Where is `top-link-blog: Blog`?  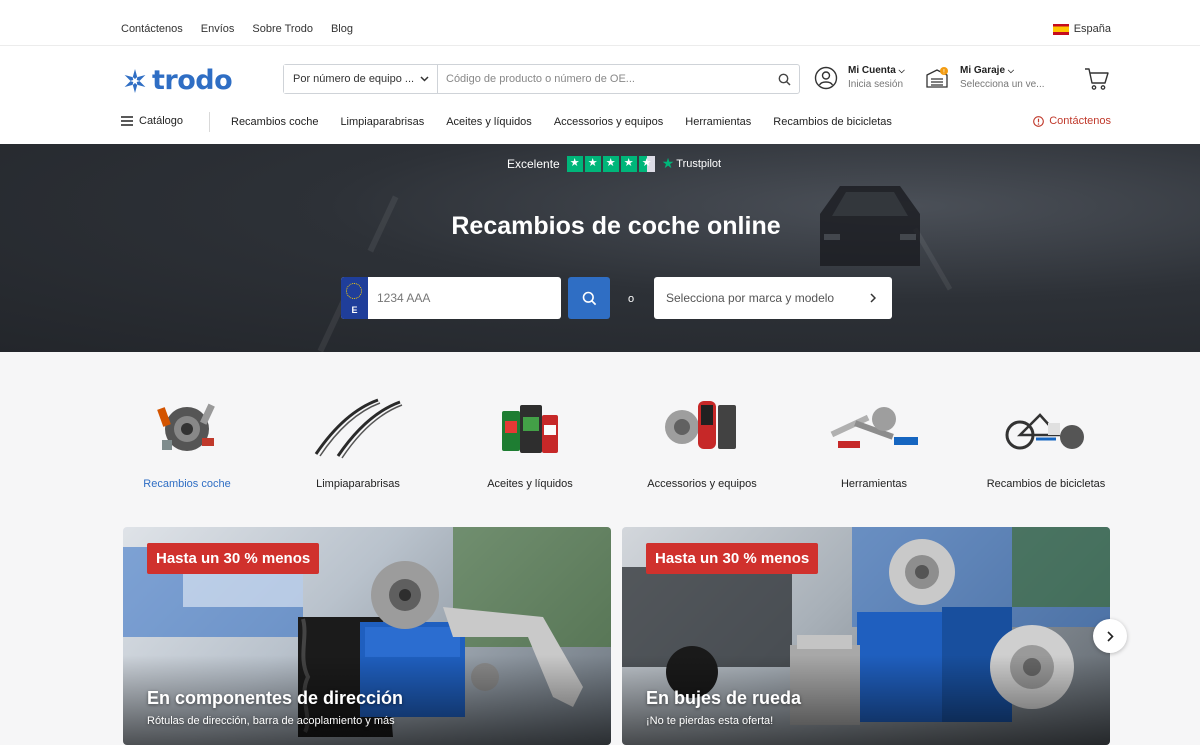 top-link-blog: Blog is located at coordinates (342, 29).